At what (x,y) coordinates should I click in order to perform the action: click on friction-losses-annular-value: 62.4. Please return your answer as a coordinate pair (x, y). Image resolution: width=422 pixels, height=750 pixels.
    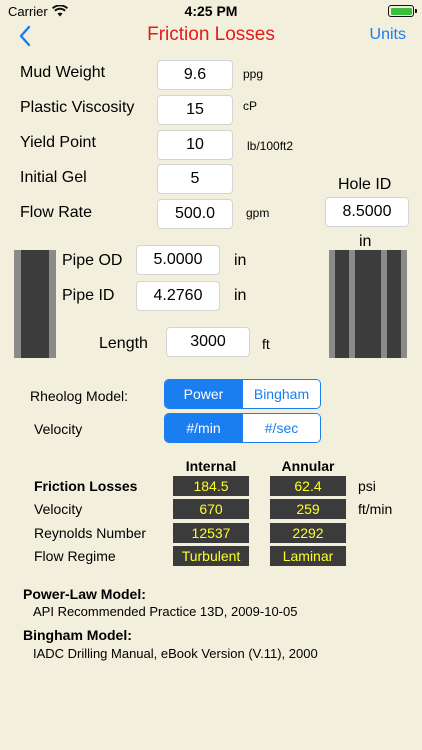
    Looking at the image, I should click on (308, 486).